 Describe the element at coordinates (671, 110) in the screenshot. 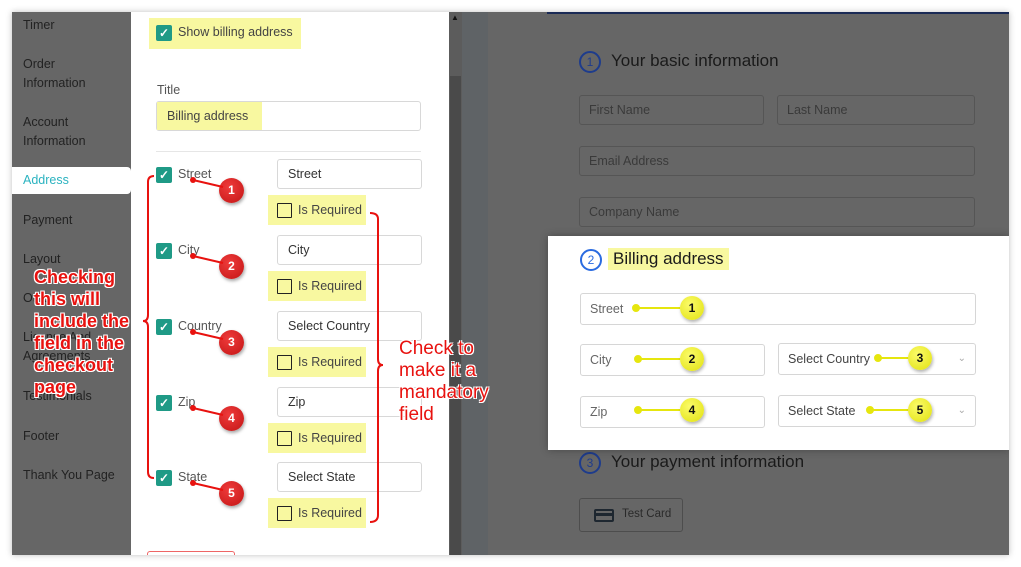

I see `first-name-input: First Name` at that location.